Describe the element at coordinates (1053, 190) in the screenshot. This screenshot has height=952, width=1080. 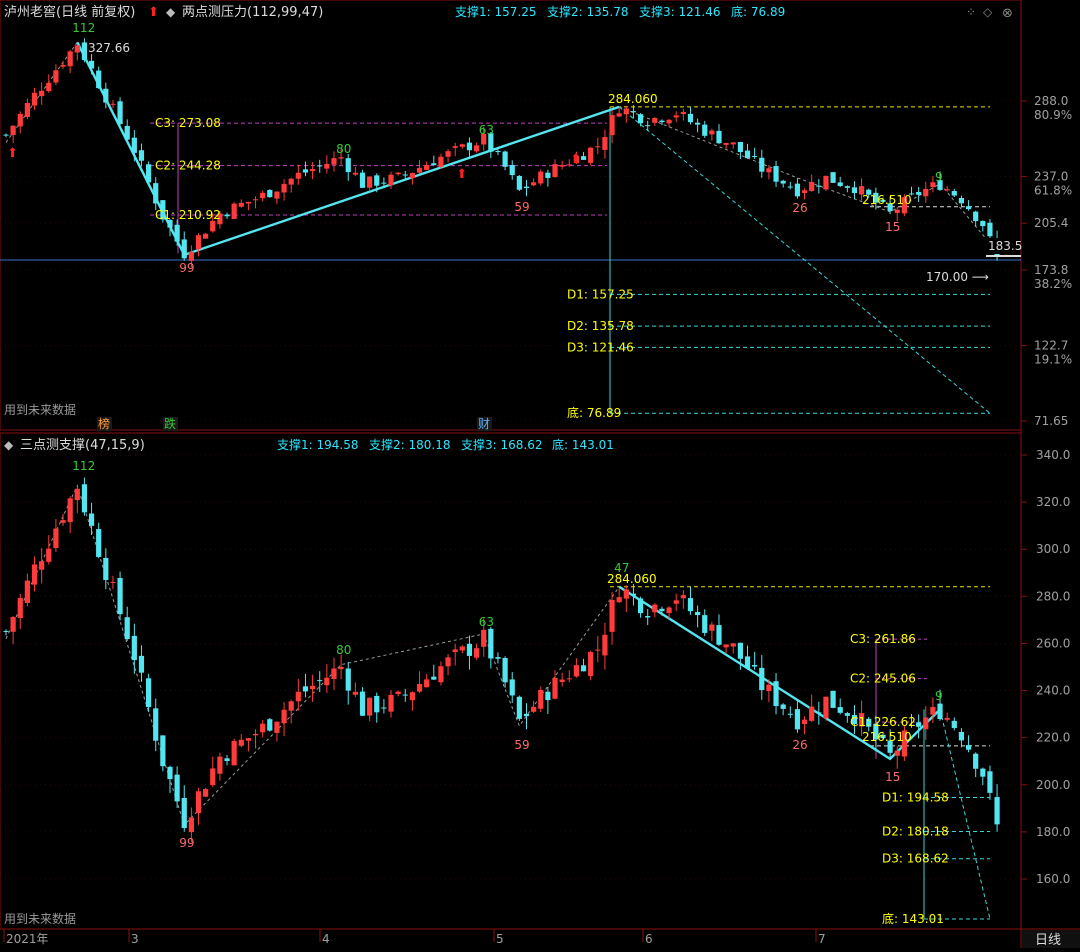
I see `top-axis-pct: 61.8%` at that location.